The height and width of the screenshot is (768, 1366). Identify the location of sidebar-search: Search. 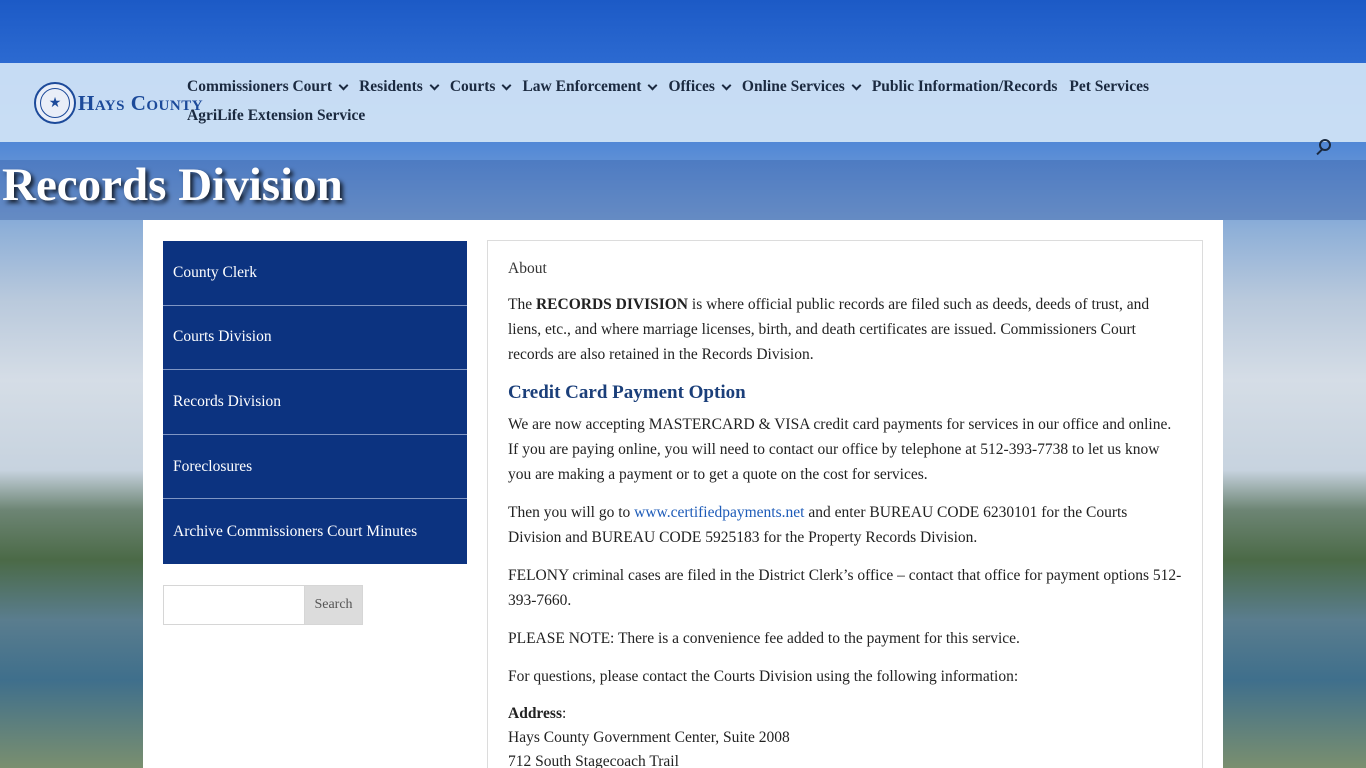
(263, 605).